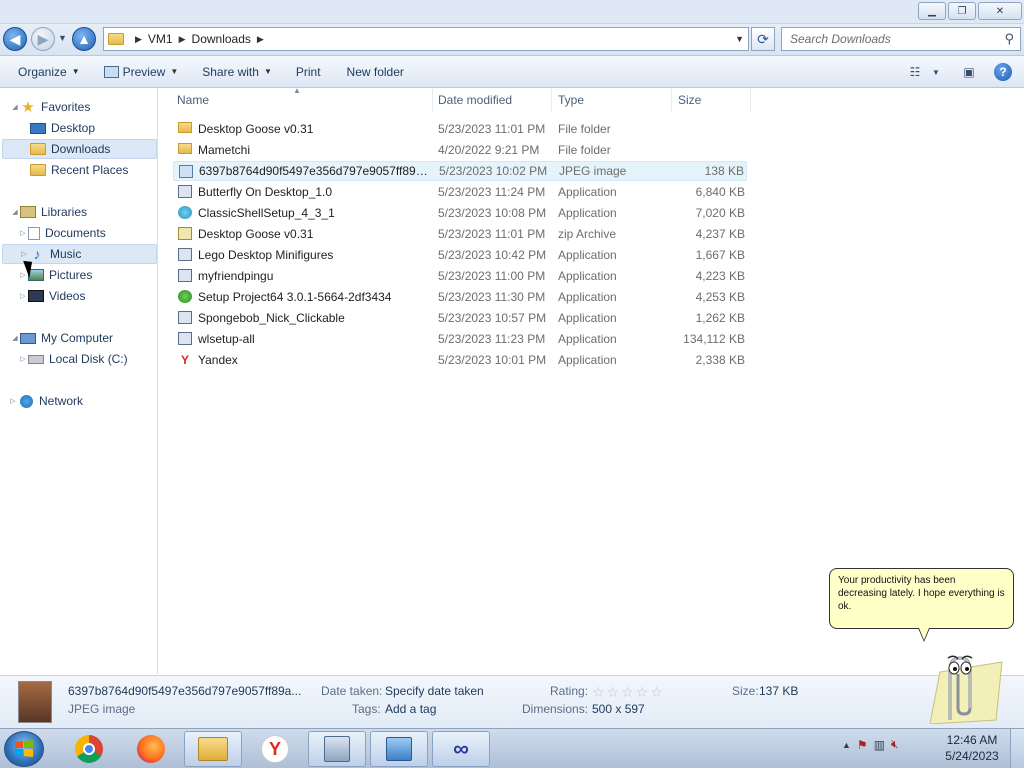 Image resolution: width=1024 pixels, height=768 pixels. Describe the element at coordinates (302, 99) in the screenshot. I see `column-header-name: Name ▲` at that location.